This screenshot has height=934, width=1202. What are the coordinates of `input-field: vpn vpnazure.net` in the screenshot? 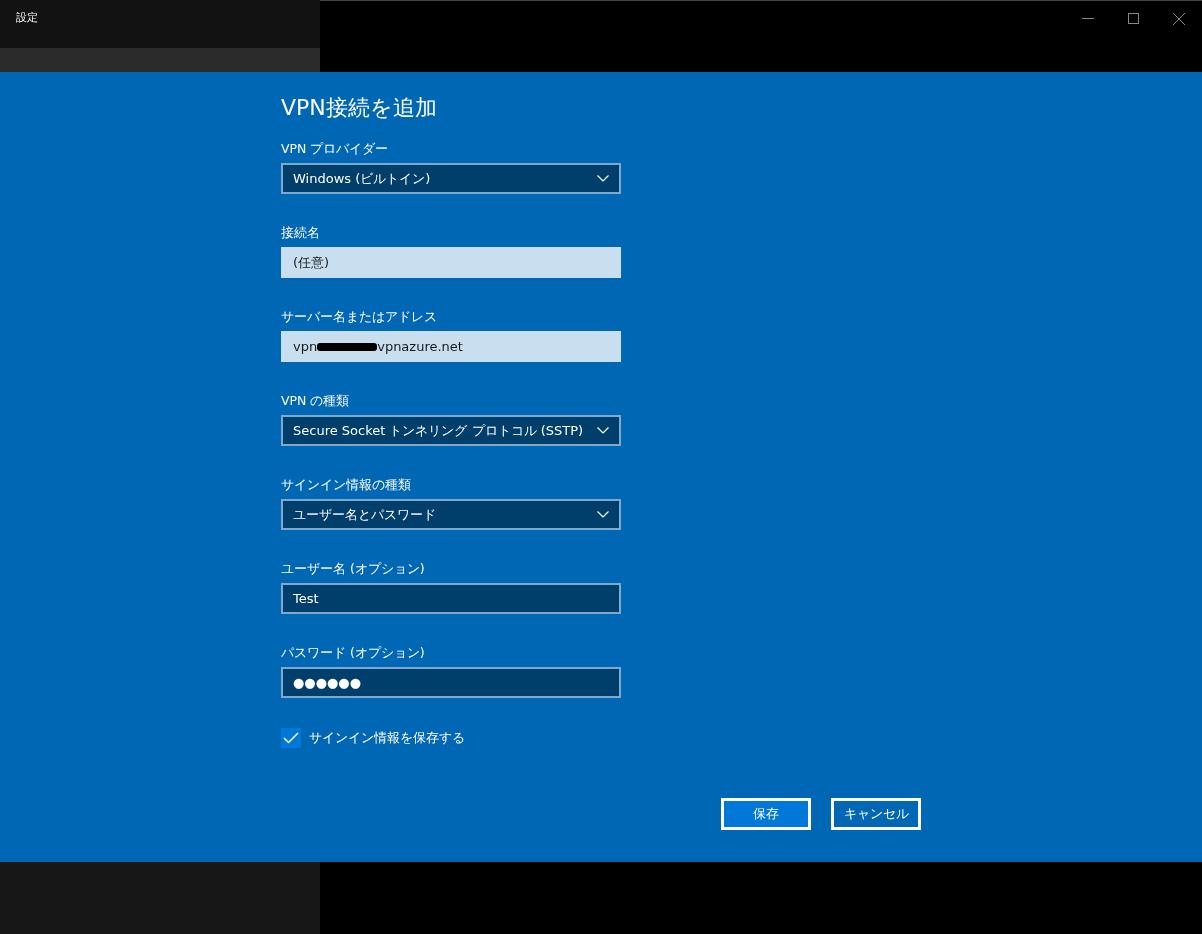 It's located at (451, 346).